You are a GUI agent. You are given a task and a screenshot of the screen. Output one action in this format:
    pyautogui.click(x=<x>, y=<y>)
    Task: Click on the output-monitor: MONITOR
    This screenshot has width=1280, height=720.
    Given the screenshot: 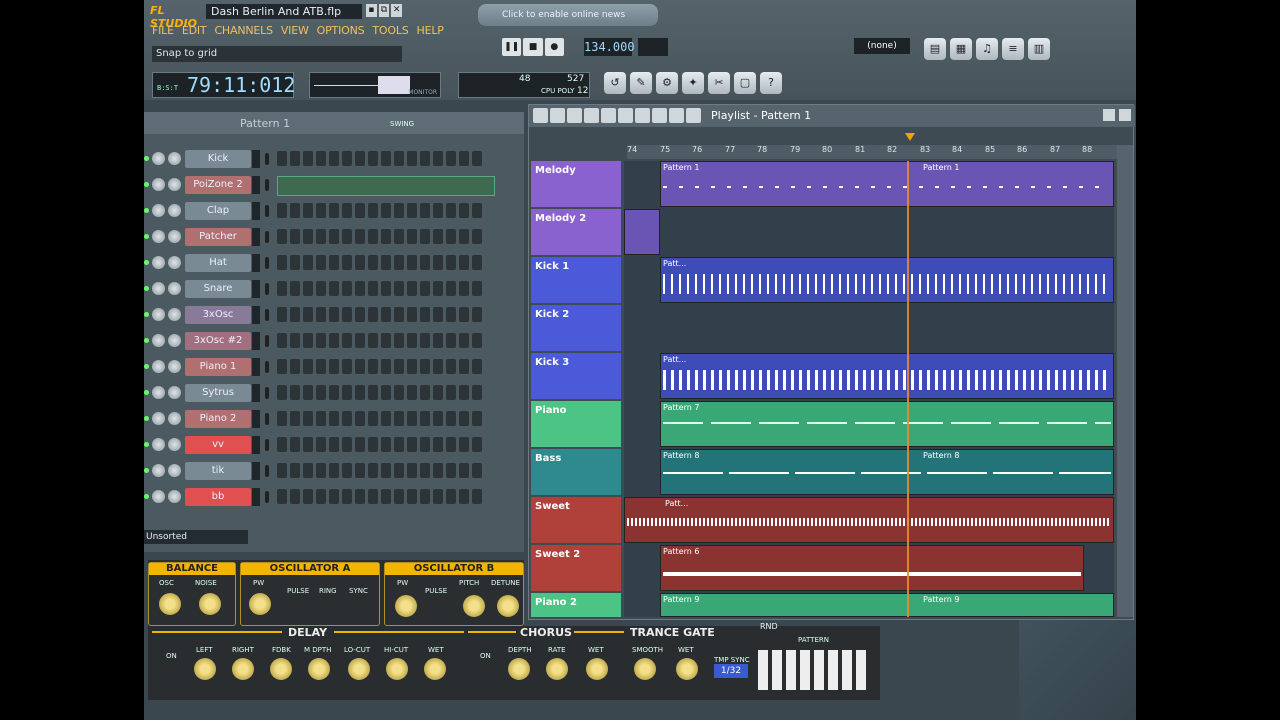 What is the action you would take?
    pyautogui.click(x=375, y=85)
    